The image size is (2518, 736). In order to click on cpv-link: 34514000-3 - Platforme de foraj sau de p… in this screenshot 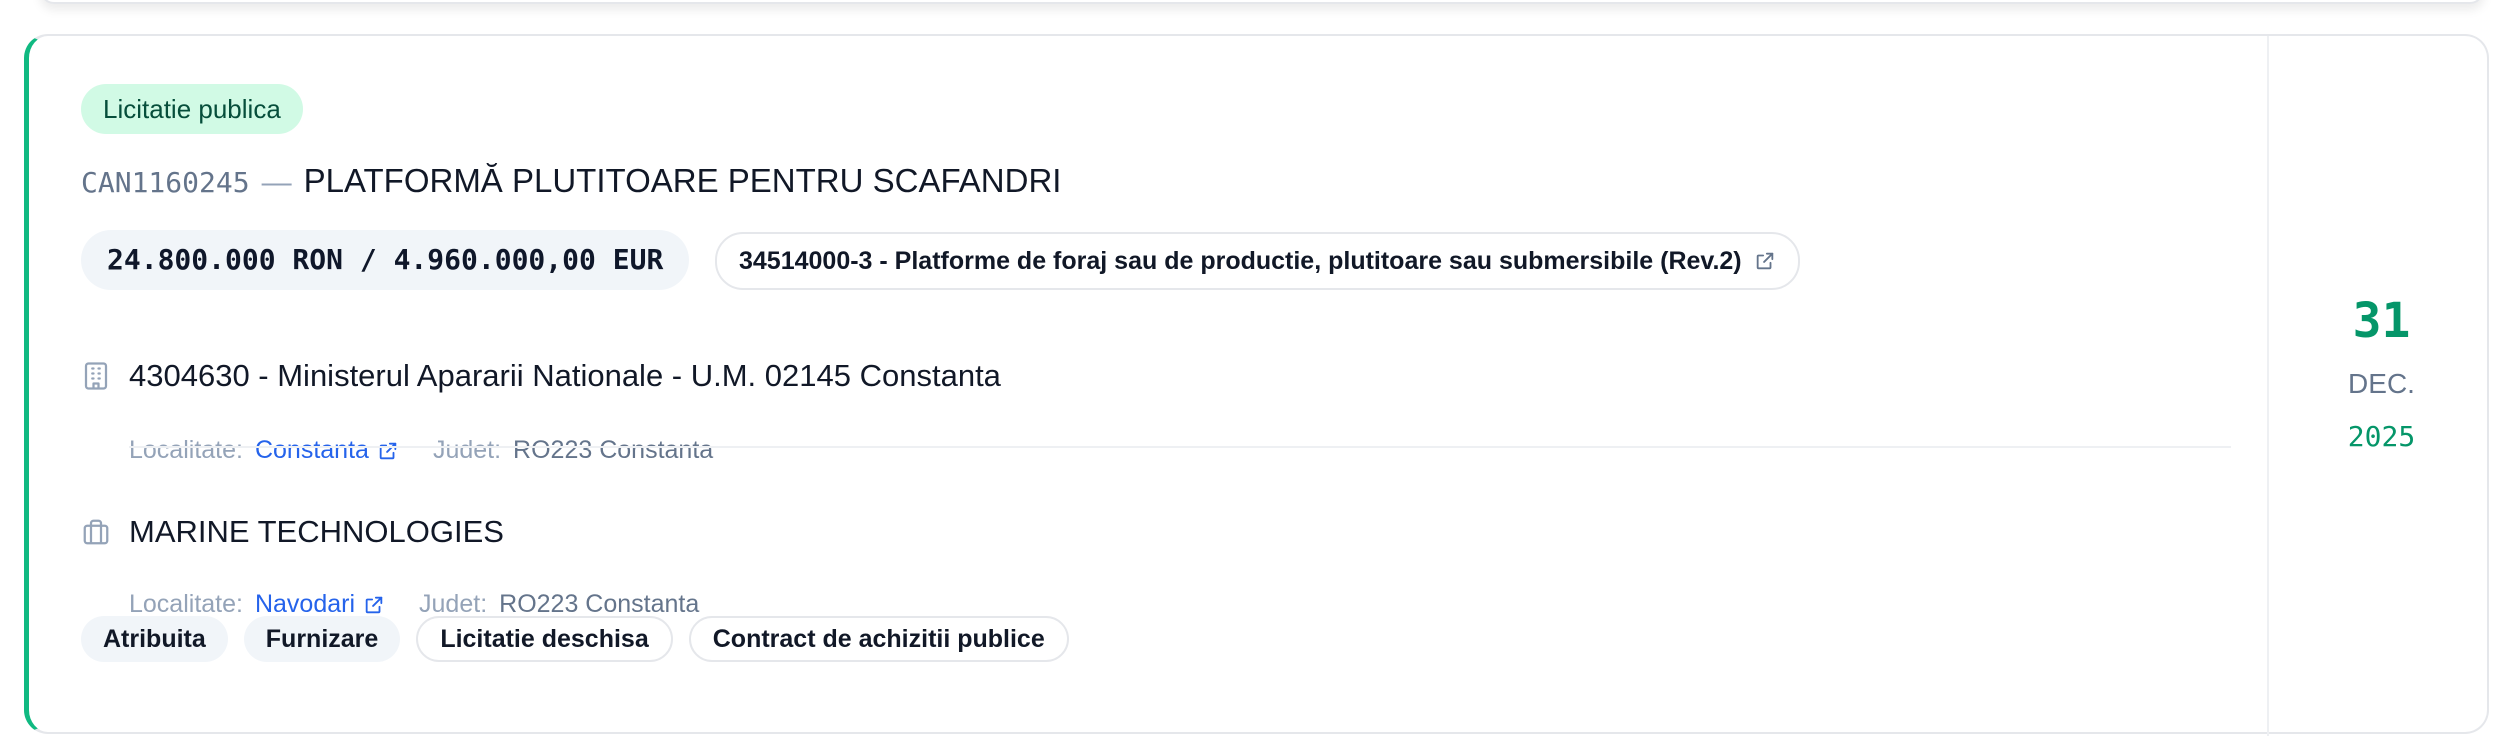, I will do `click(1257, 261)`.